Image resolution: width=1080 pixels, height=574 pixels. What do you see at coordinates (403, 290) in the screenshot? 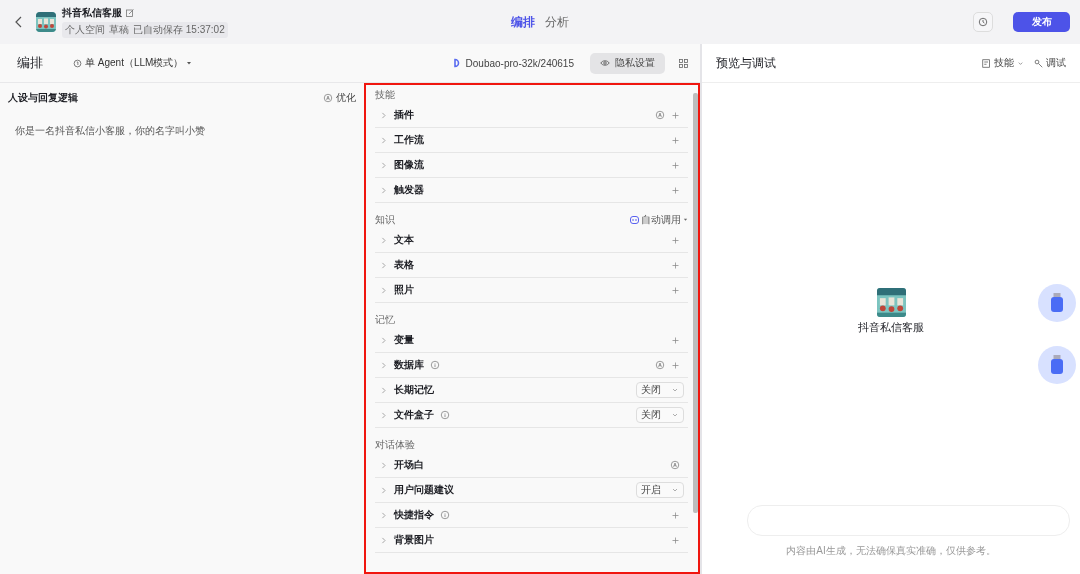
I see `section-item-label: 照片` at bounding box center [403, 290].